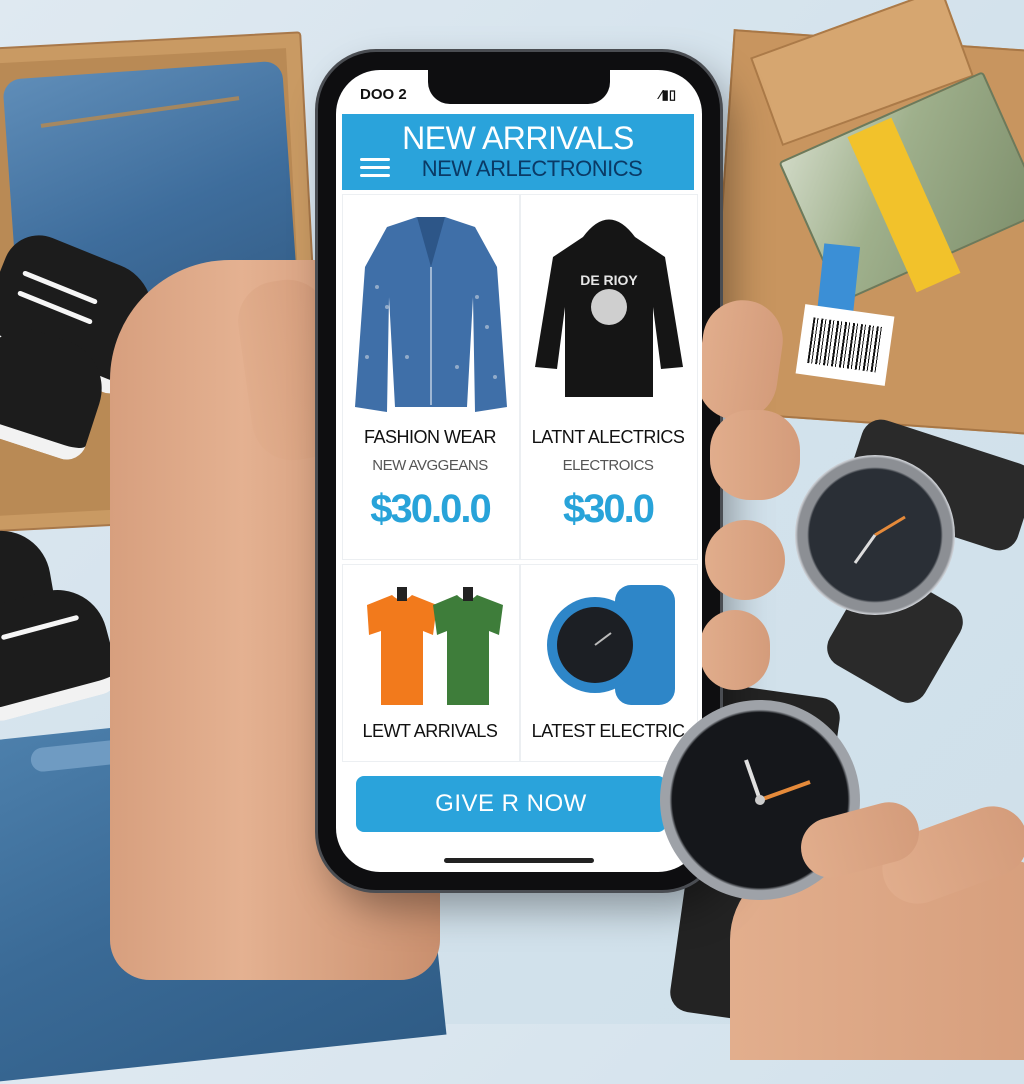 This screenshot has height=1084, width=1024. I want to click on denim-jacket-image, so click(431, 314).